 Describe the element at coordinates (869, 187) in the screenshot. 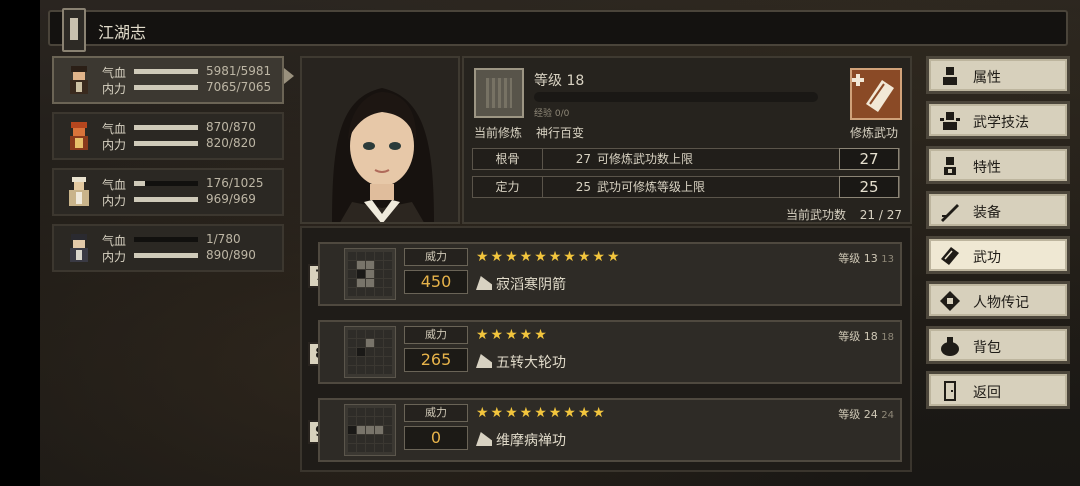

I see `attr-cap: 25` at that location.